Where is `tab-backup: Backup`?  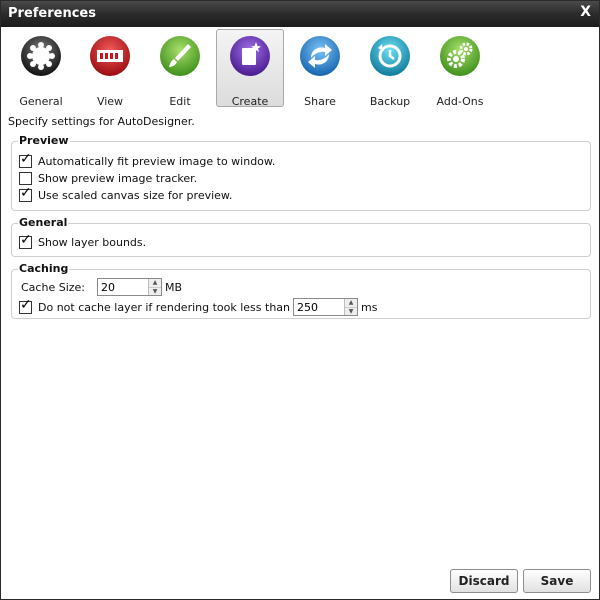 tab-backup: Backup is located at coordinates (390, 68).